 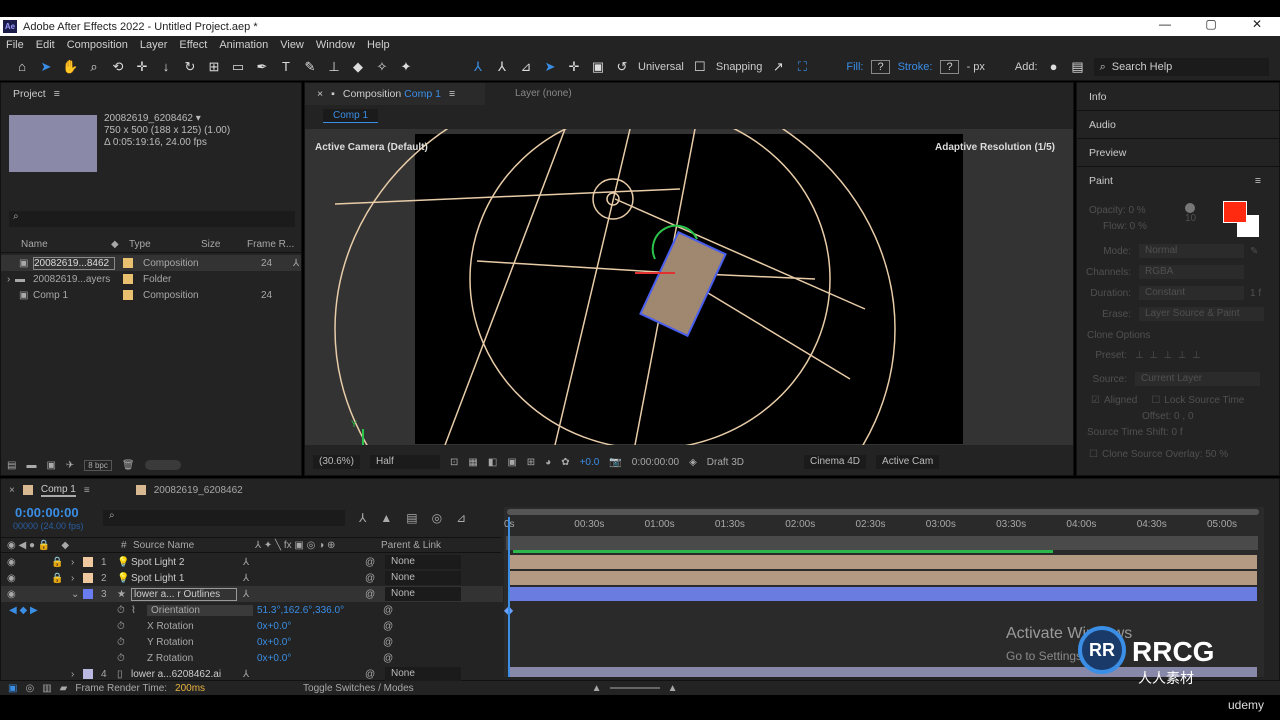 What do you see at coordinates (50, 465) in the screenshot?
I see `new-composition-icon: ▣` at bounding box center [50, 465].